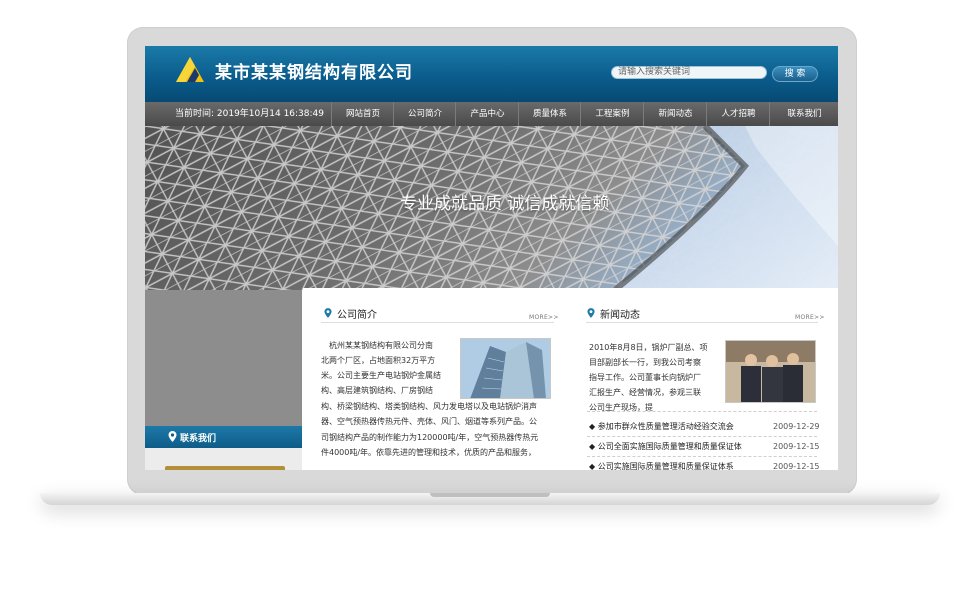  Describe the element at coordinates (362, 114) in the screenshot. I see `nav-item-home: 网站首页` at that location.